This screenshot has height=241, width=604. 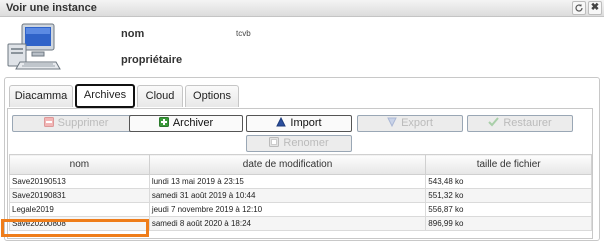 I want to click on rename-icon, so click(x=274, y=144).